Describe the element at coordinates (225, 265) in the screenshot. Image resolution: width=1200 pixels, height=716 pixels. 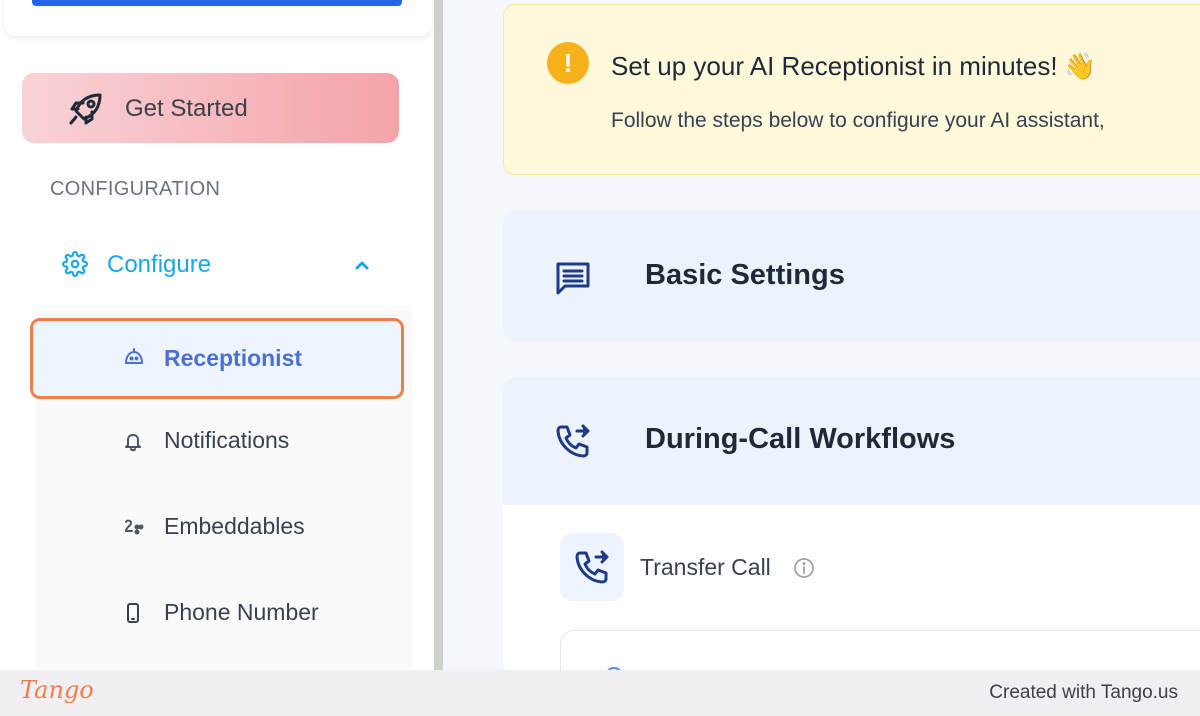
I see `configure-menu-toggle: Configure` at that location.